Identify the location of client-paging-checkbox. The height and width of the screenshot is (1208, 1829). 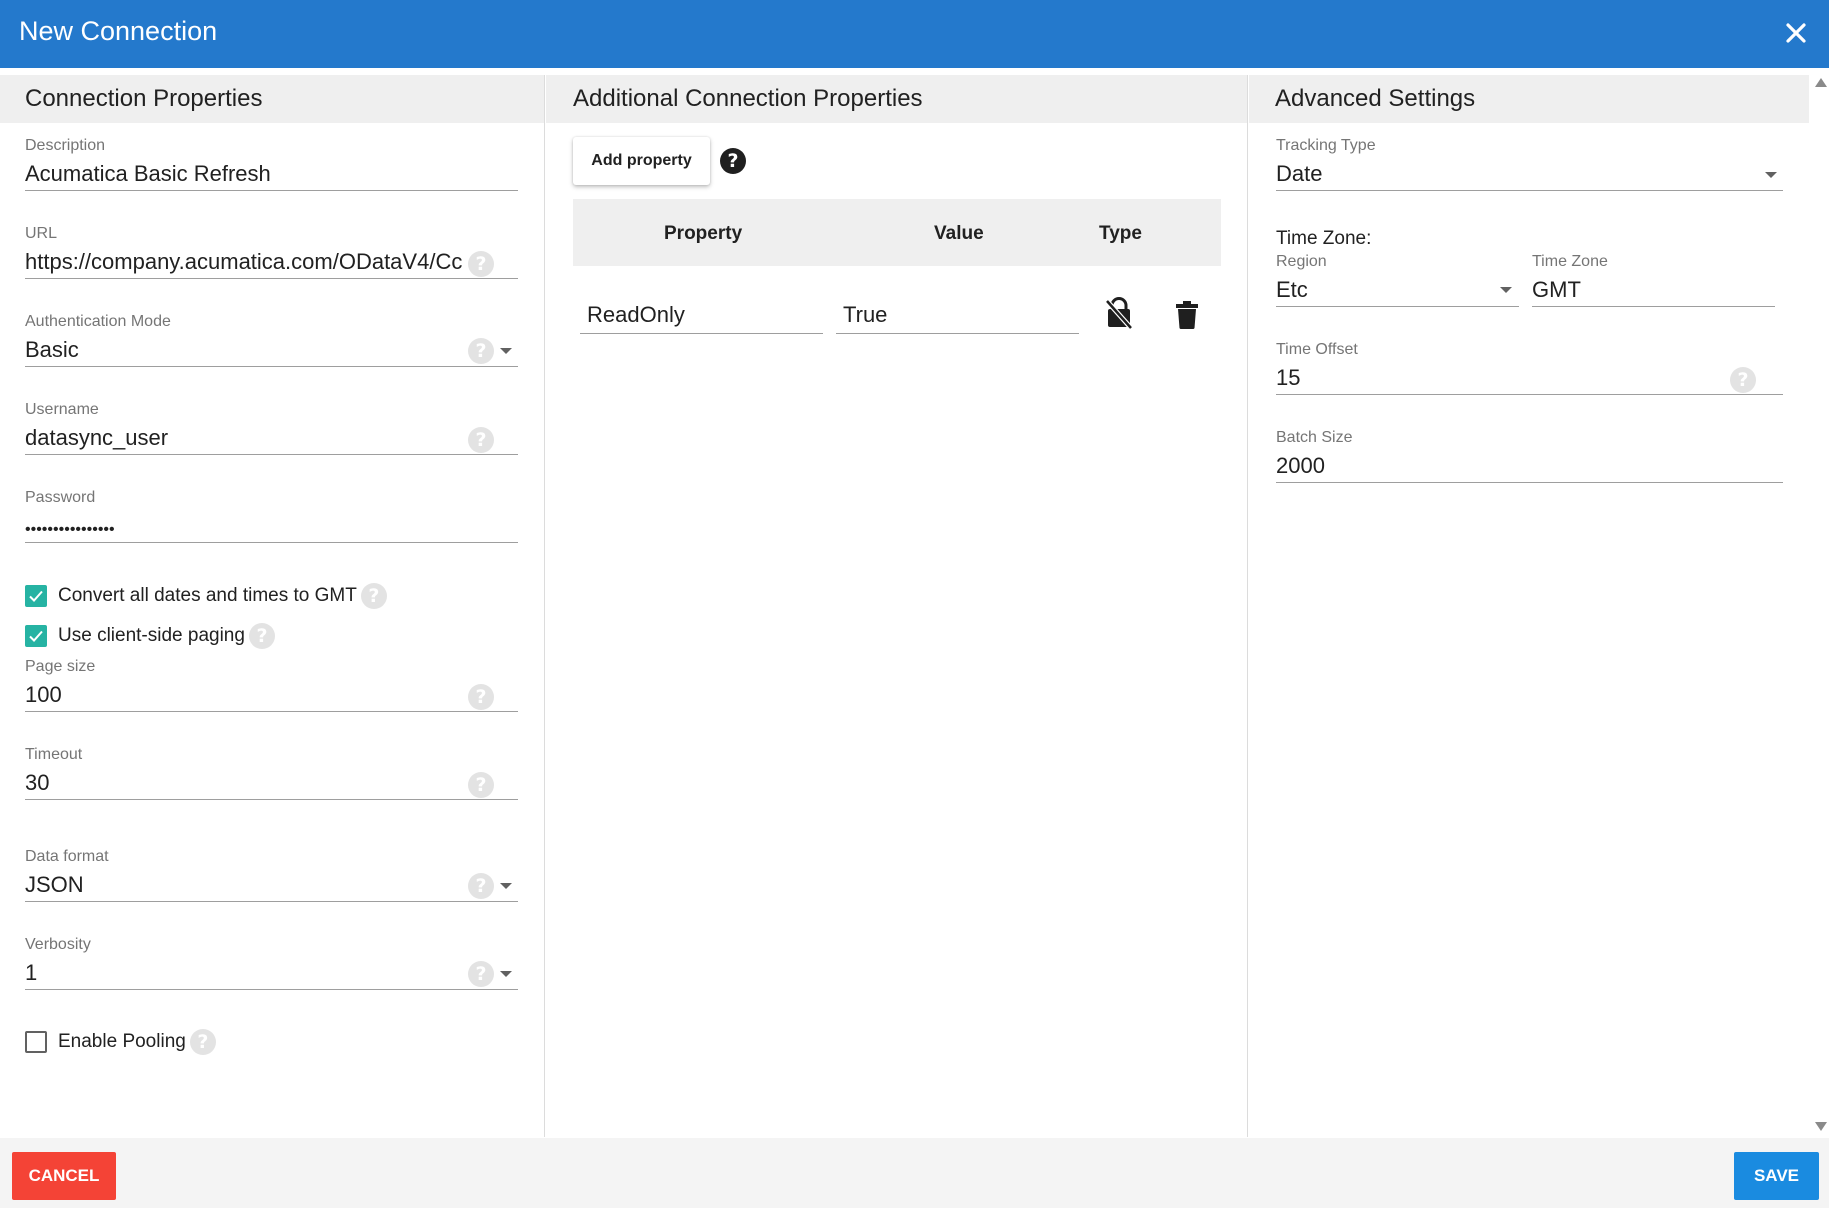
(36, 636).